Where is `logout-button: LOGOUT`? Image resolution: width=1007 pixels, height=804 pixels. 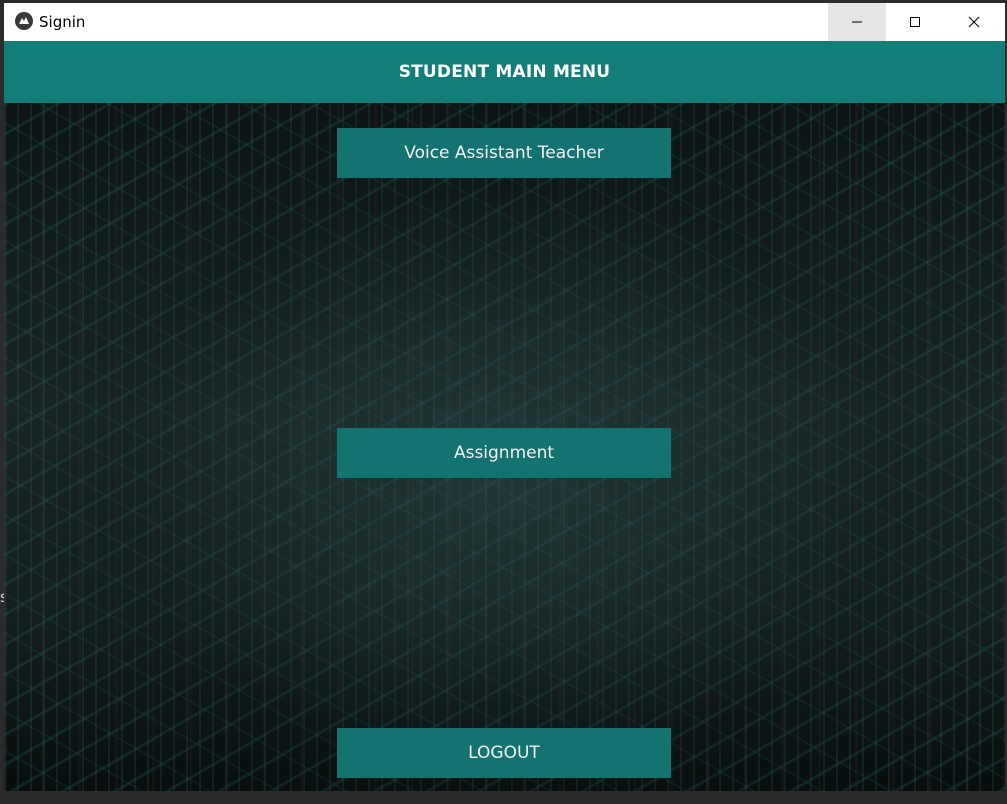
logout-button: LOGOUT is located at coordinates (504, 753).